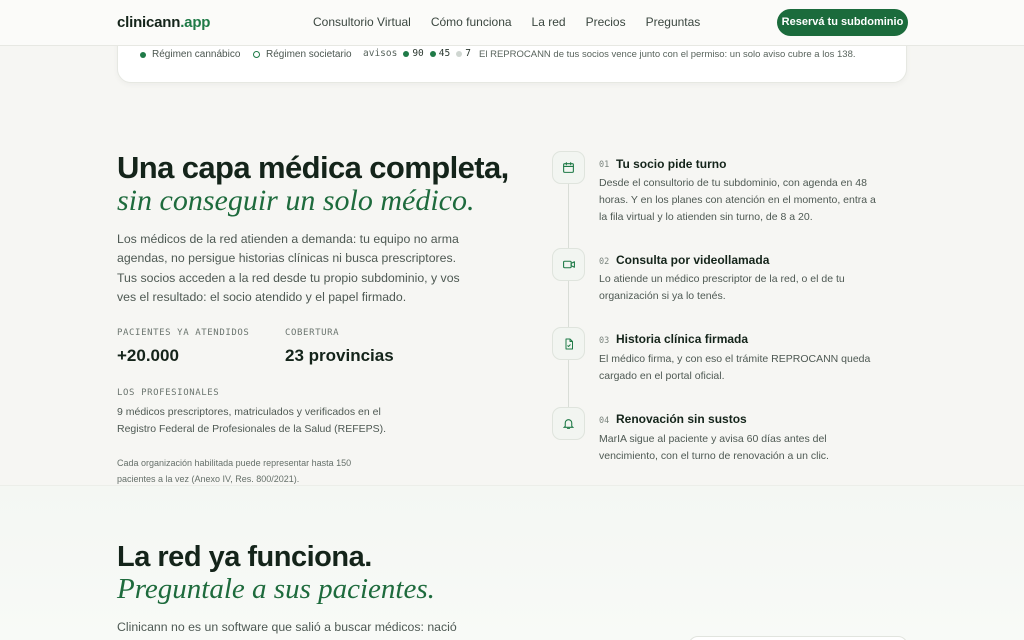 This screenshot has height=640, width=1024. What do you see at coordinates (296, 200) in the screenshot?
I see `section-title-italic: sin conseguir un solo médico.` at bounding box center [296, 200].